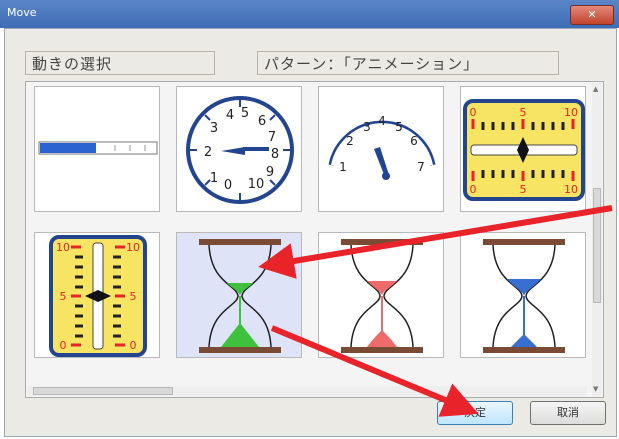  I want to click on dial-tick-10: 10, so click(256, 184).